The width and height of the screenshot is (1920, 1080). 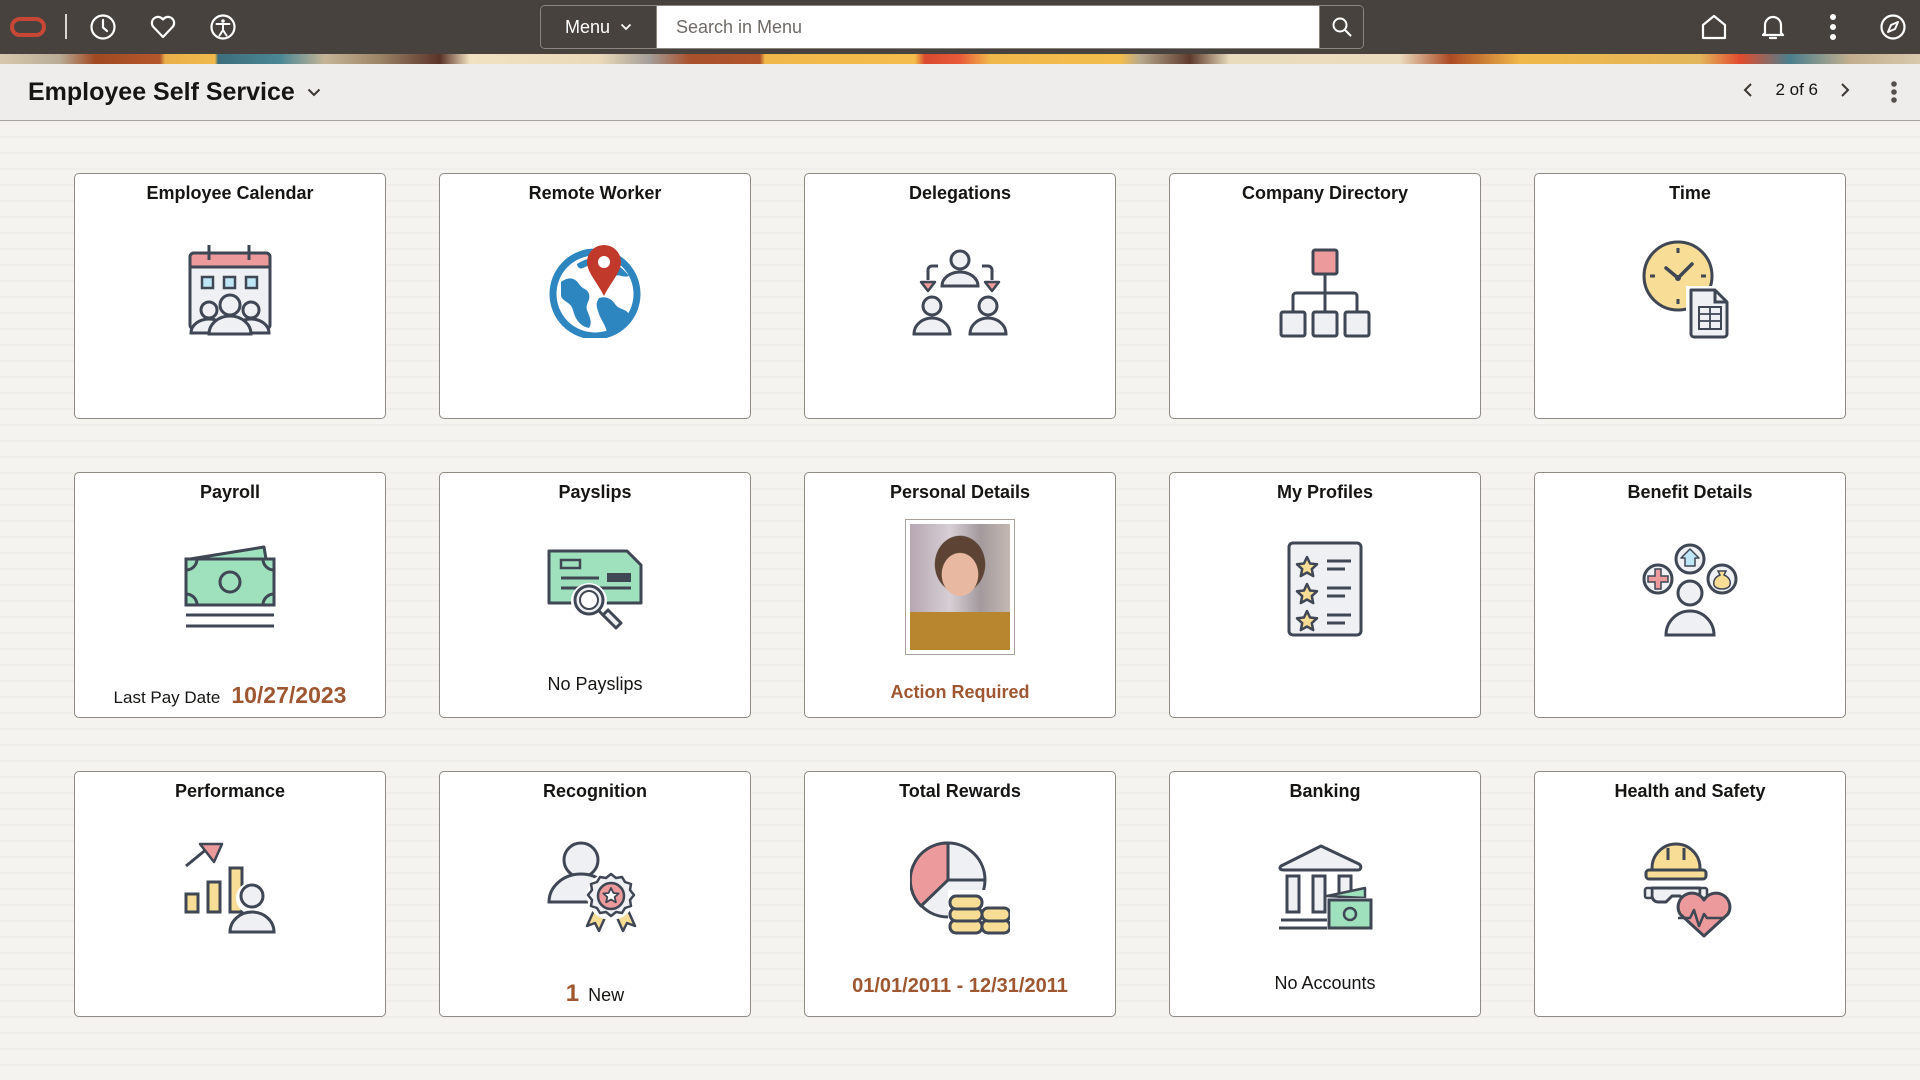 I want to click on payslips-status: No Payslips, so click(x=595, y=684).